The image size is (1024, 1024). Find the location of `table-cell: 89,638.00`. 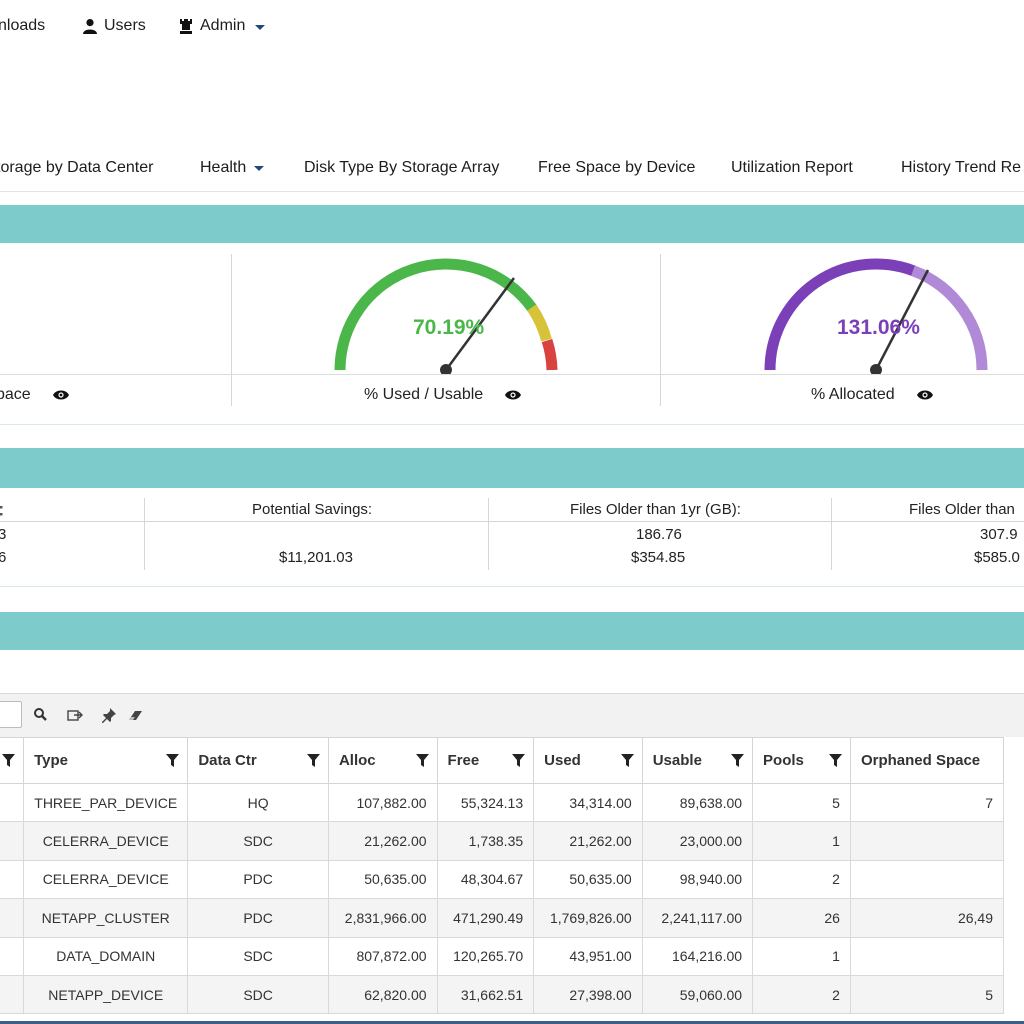

table-cell: 89,638.00 is located at coordinates (697, 802).